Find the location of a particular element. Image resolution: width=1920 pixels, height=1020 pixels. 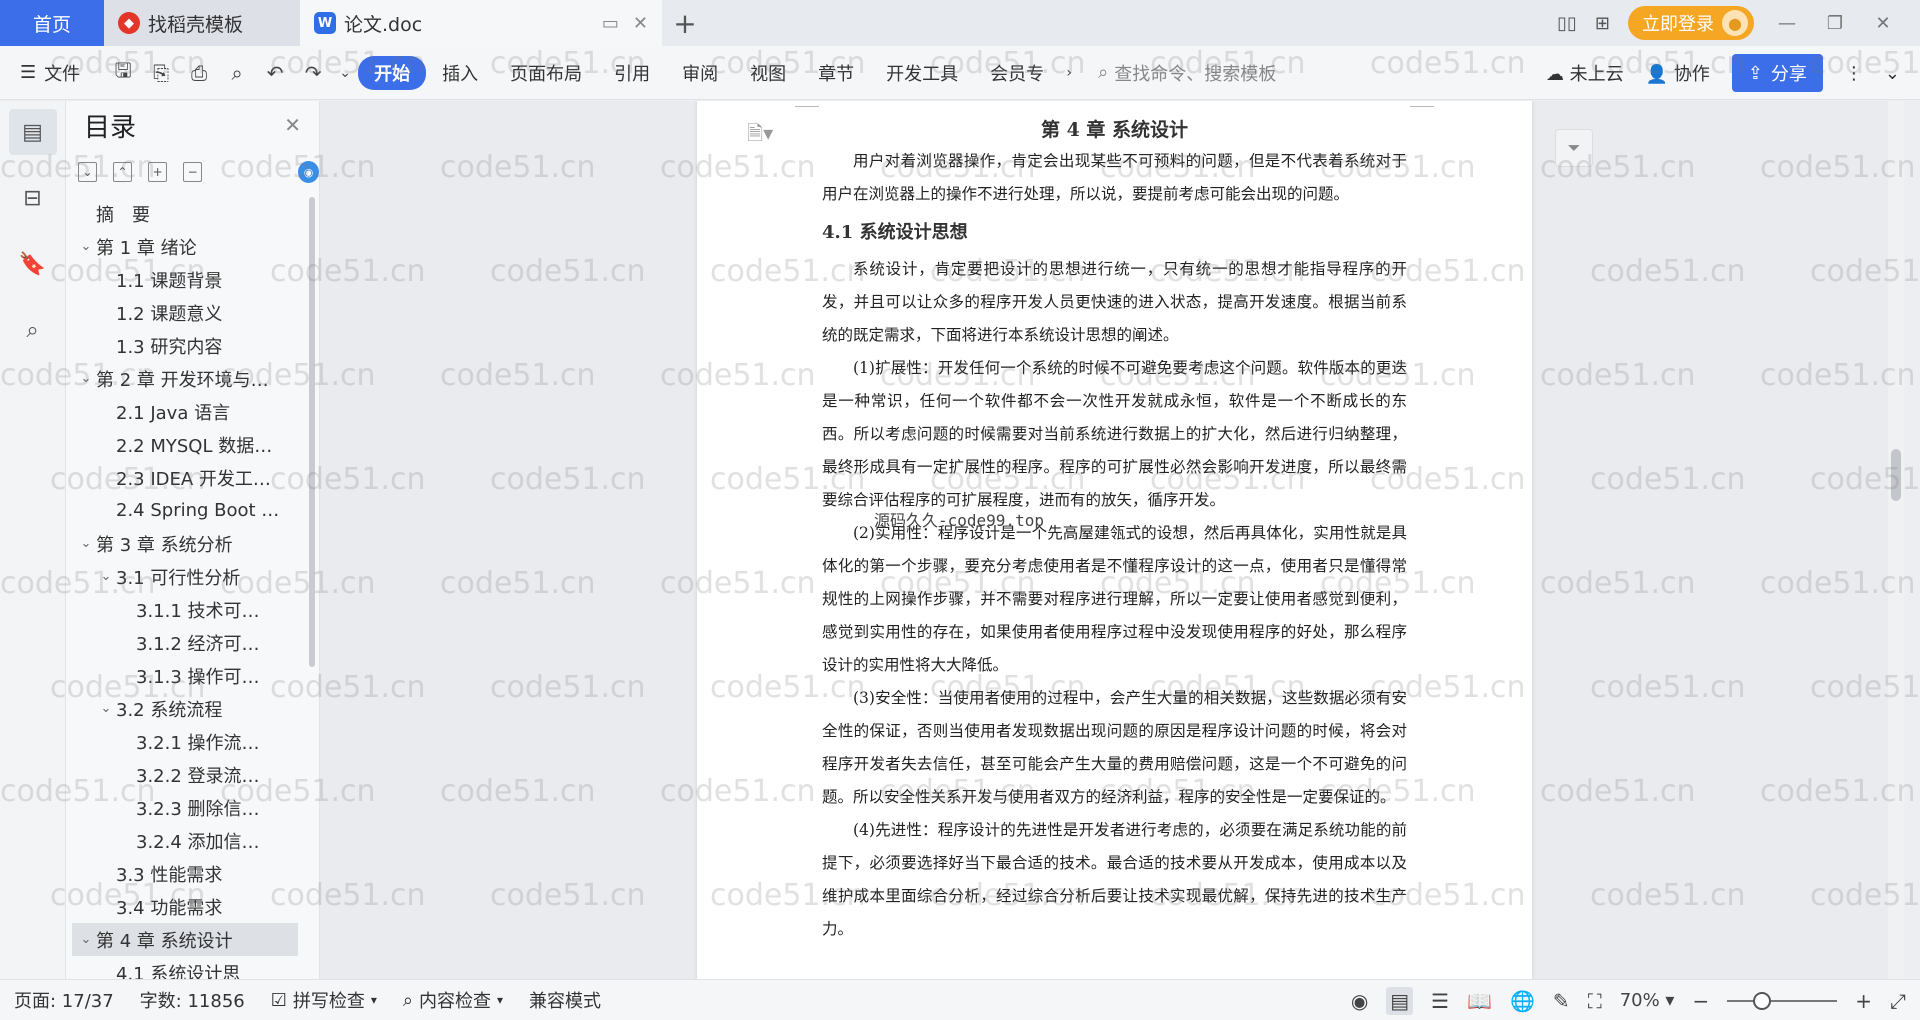

apps-grid-icon: ⊞ is located at coordinates (1602, 23).